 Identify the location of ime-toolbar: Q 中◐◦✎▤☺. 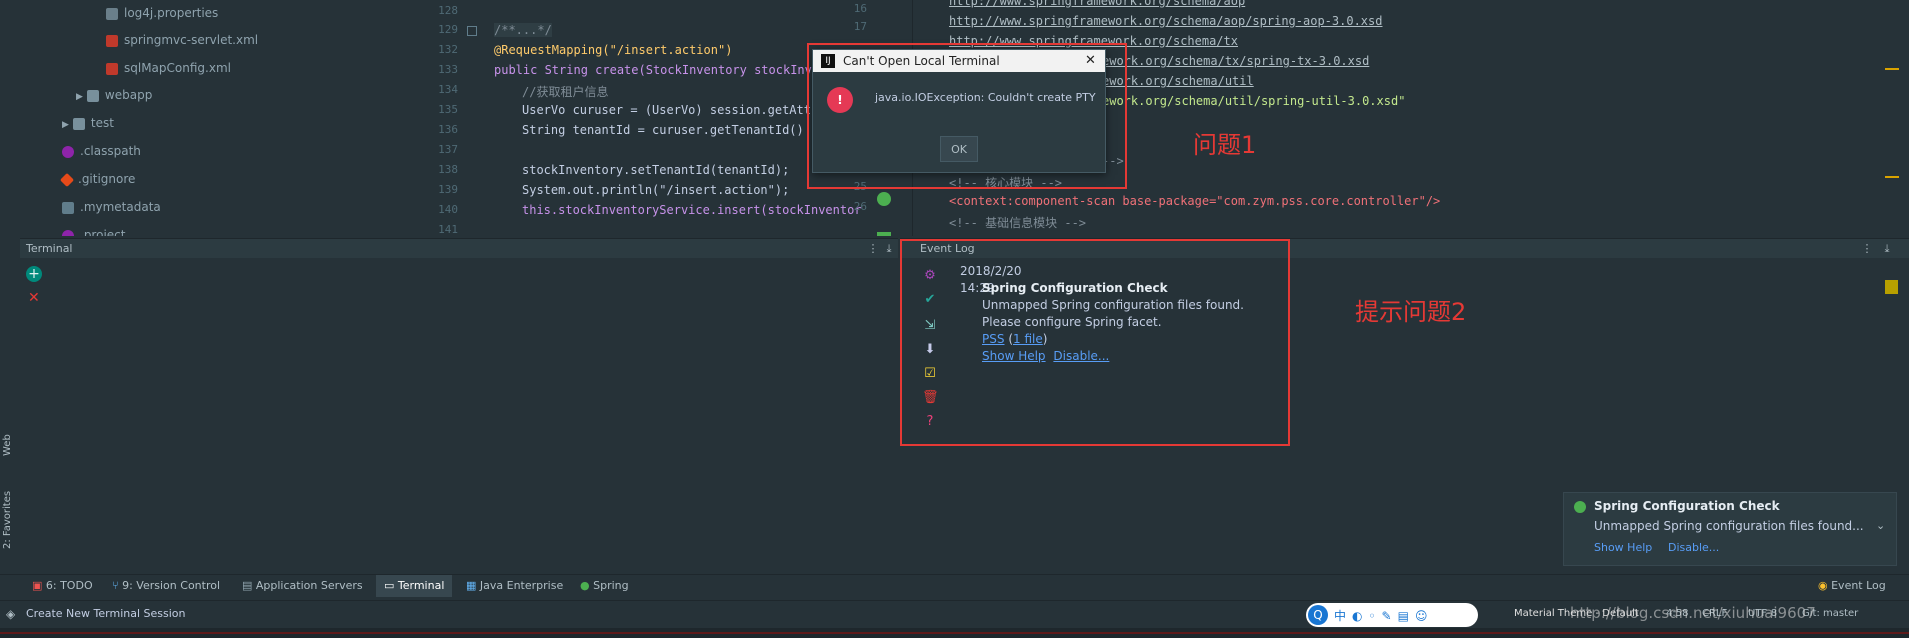
(1392, 615).